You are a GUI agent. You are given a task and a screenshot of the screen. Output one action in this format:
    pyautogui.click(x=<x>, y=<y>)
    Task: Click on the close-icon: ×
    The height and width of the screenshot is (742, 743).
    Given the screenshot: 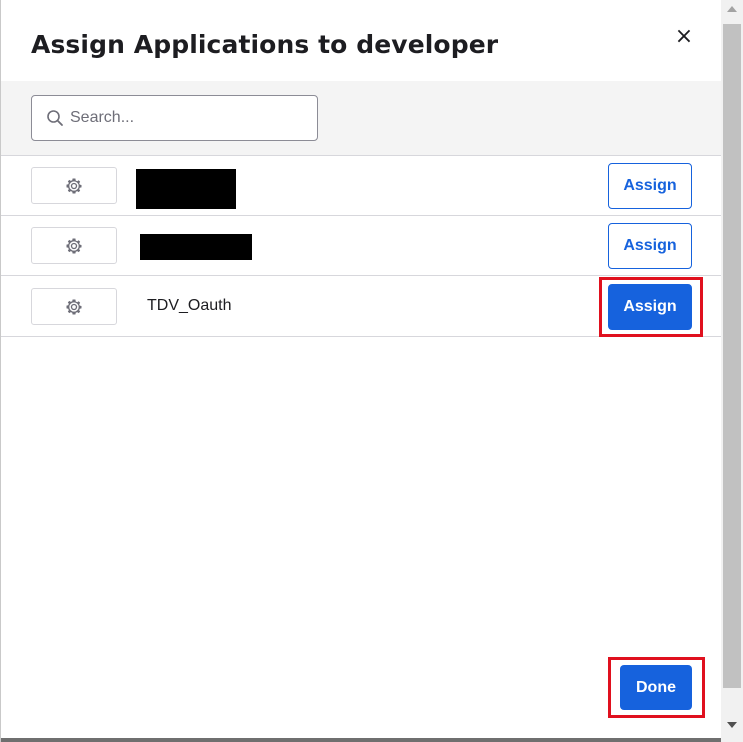 What is the action you would take?
    pyautogui.click(x=684, y=36)
    